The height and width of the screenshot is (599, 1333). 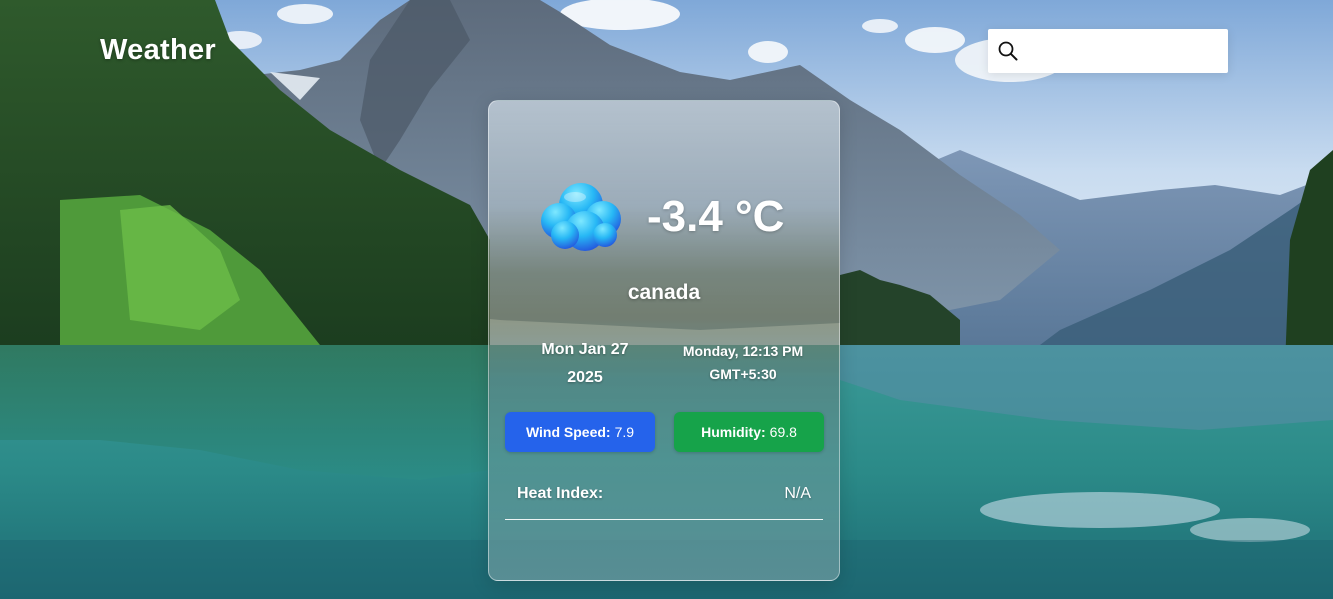 What do you see at coordinates (1008, 51) in the screenshot?
I see `search-icon` at bounding box center [1008, 51].